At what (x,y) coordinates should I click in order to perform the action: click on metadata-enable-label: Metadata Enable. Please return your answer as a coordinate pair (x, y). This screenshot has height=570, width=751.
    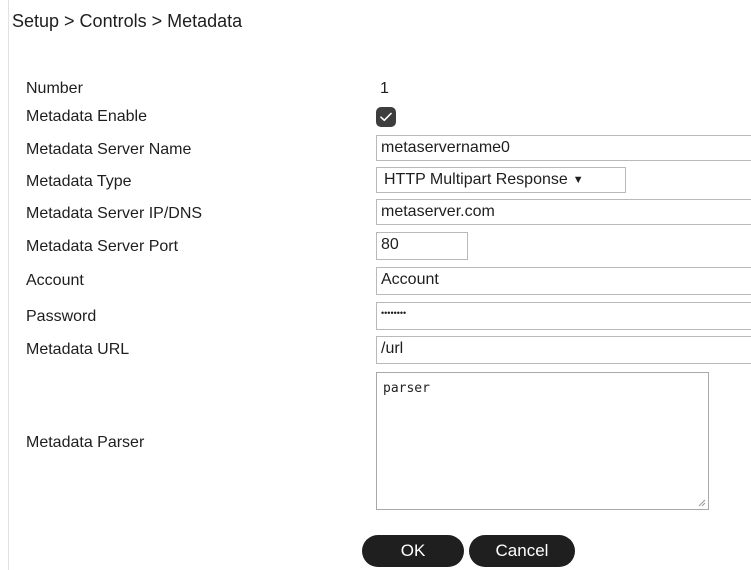
    Looking at the image, I should click on (86, 116).